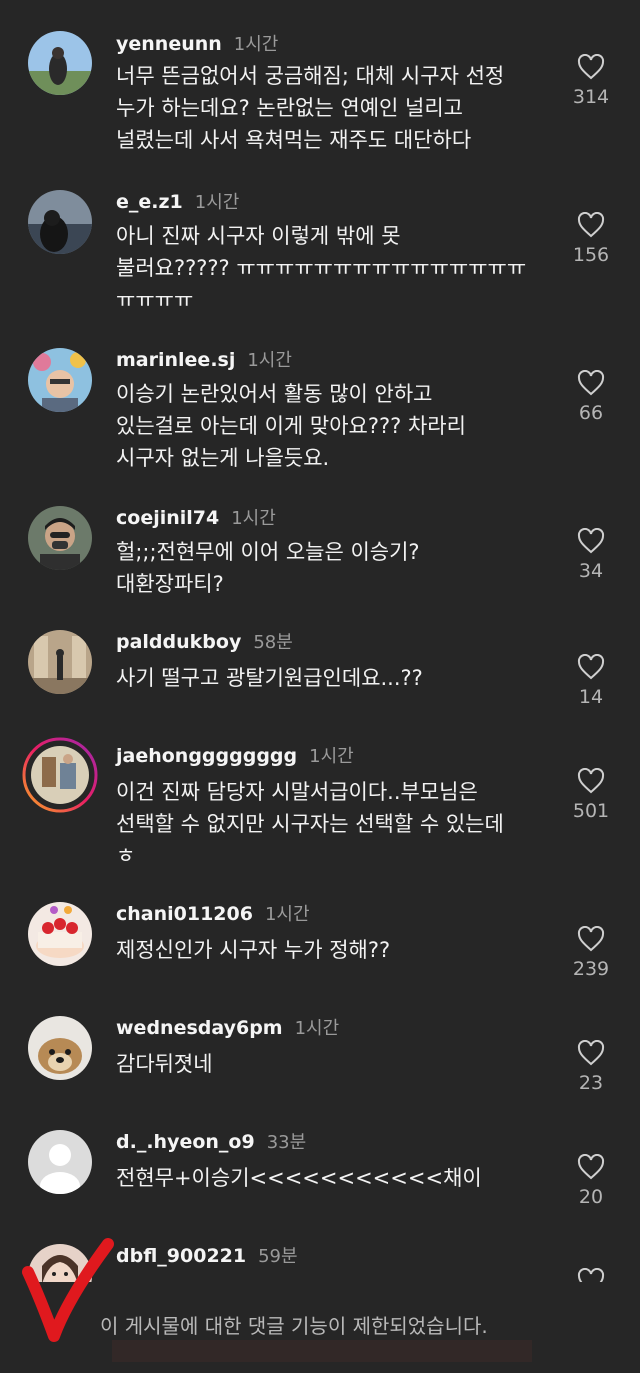 The height and width of the screenshot is (1373, 640). I want to click on comment-text: 감다뒤졋네, so click(336, 1064).